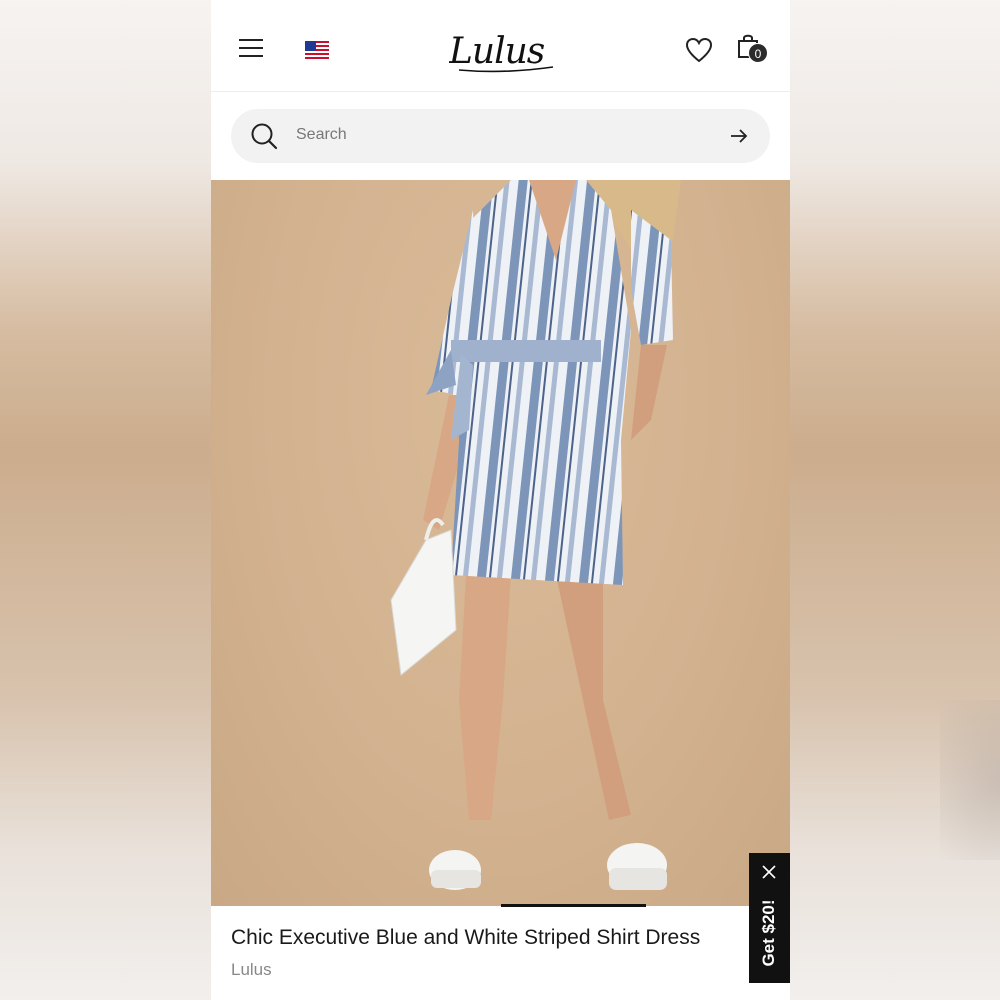  I want to click on cart-count-badge: 0, so click(758, 53).